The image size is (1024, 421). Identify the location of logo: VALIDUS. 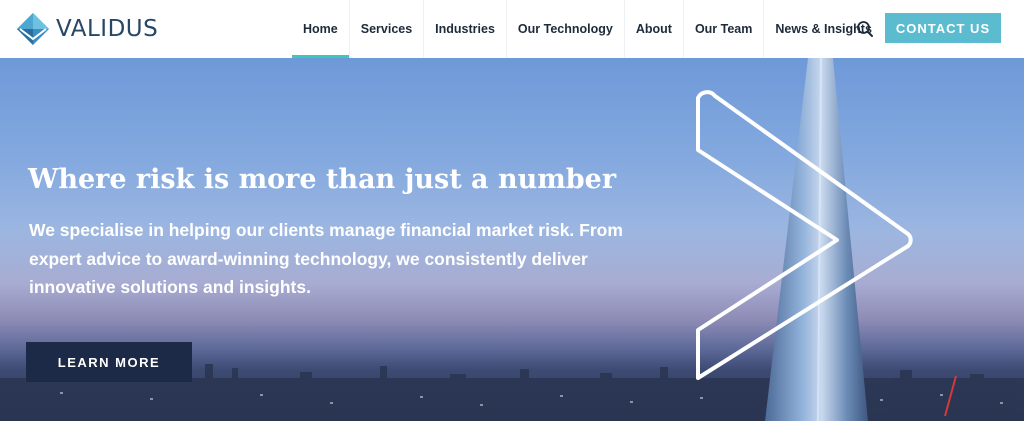
(87, 29).